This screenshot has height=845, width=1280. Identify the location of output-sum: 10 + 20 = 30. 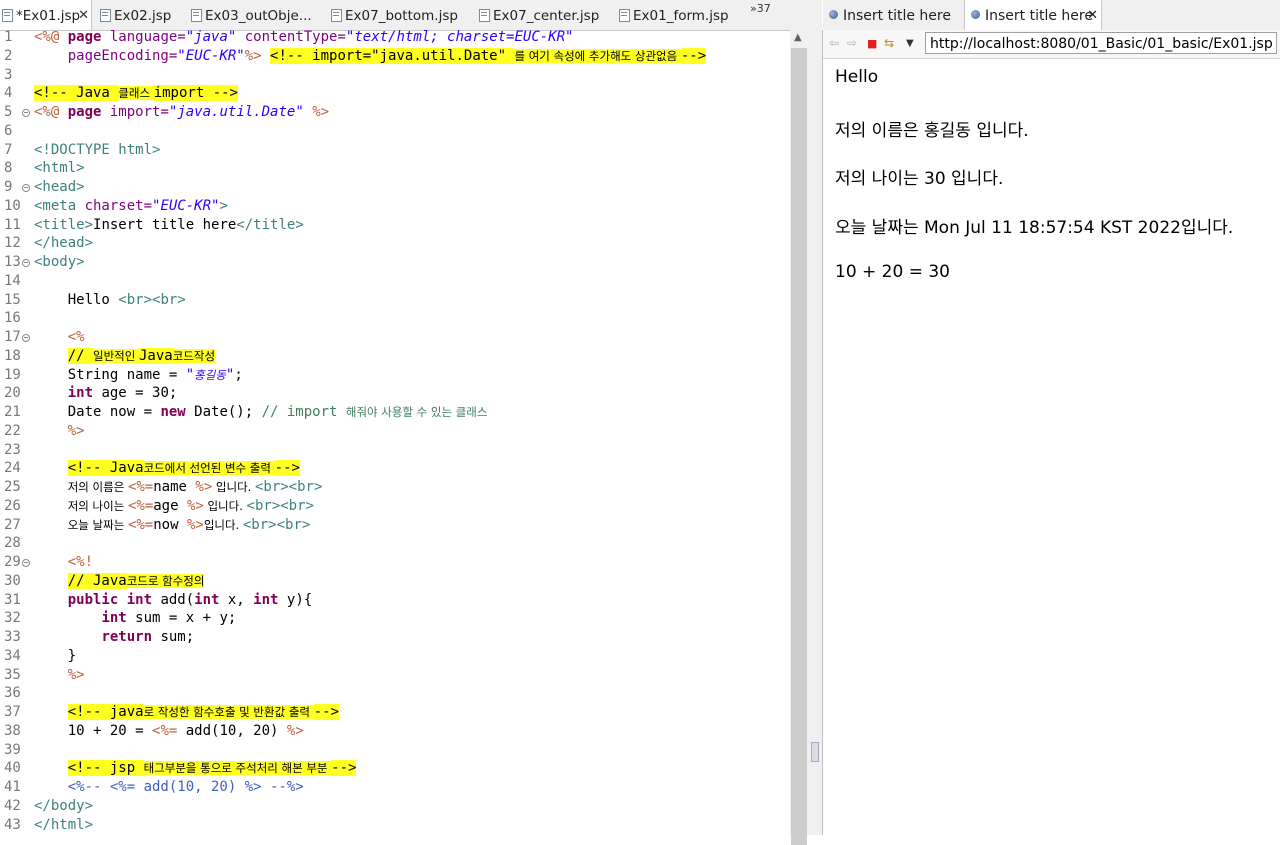
(892, 272).